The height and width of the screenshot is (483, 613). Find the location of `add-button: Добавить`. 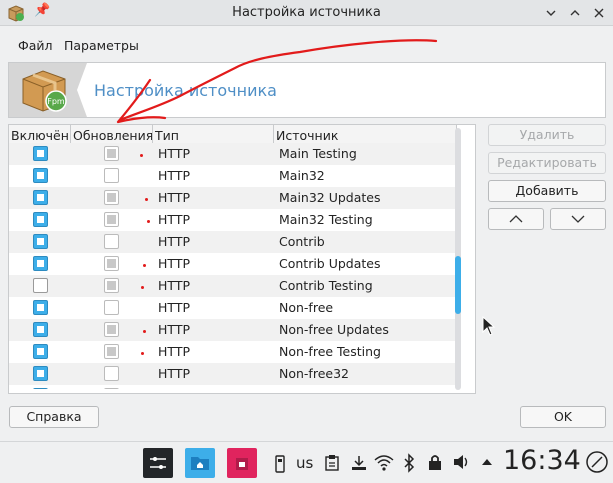

add-button: Добавить is located at coordinates (547, 191).